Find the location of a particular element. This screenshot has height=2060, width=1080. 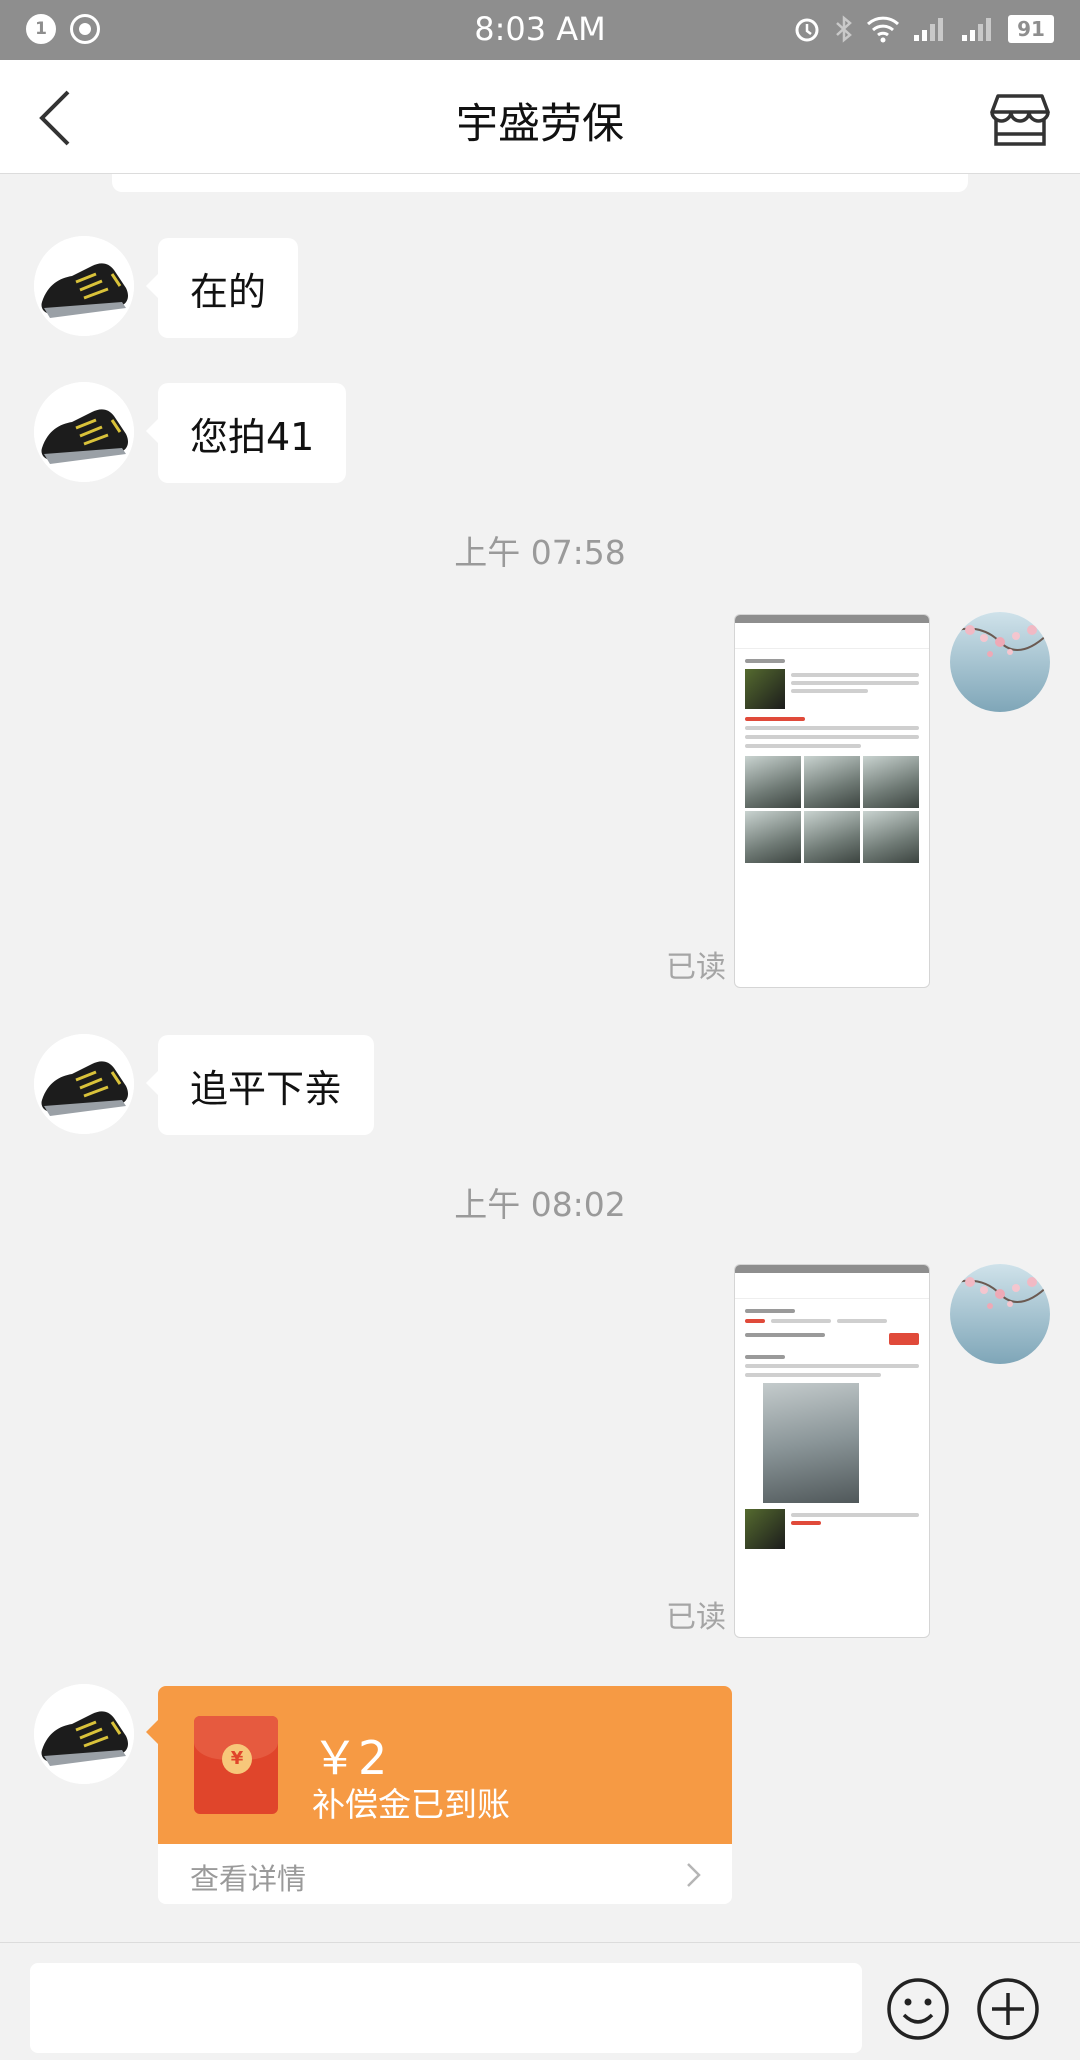

bluetooth-icon is located at coordinates (844, 29).